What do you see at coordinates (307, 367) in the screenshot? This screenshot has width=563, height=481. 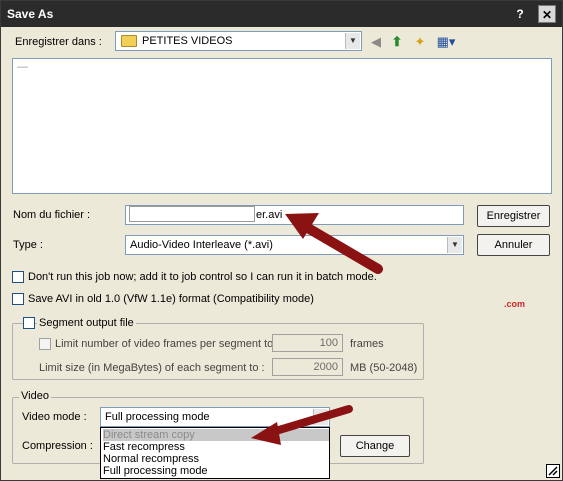 I see `size-field: 2000` at bounding box center [307, 367].